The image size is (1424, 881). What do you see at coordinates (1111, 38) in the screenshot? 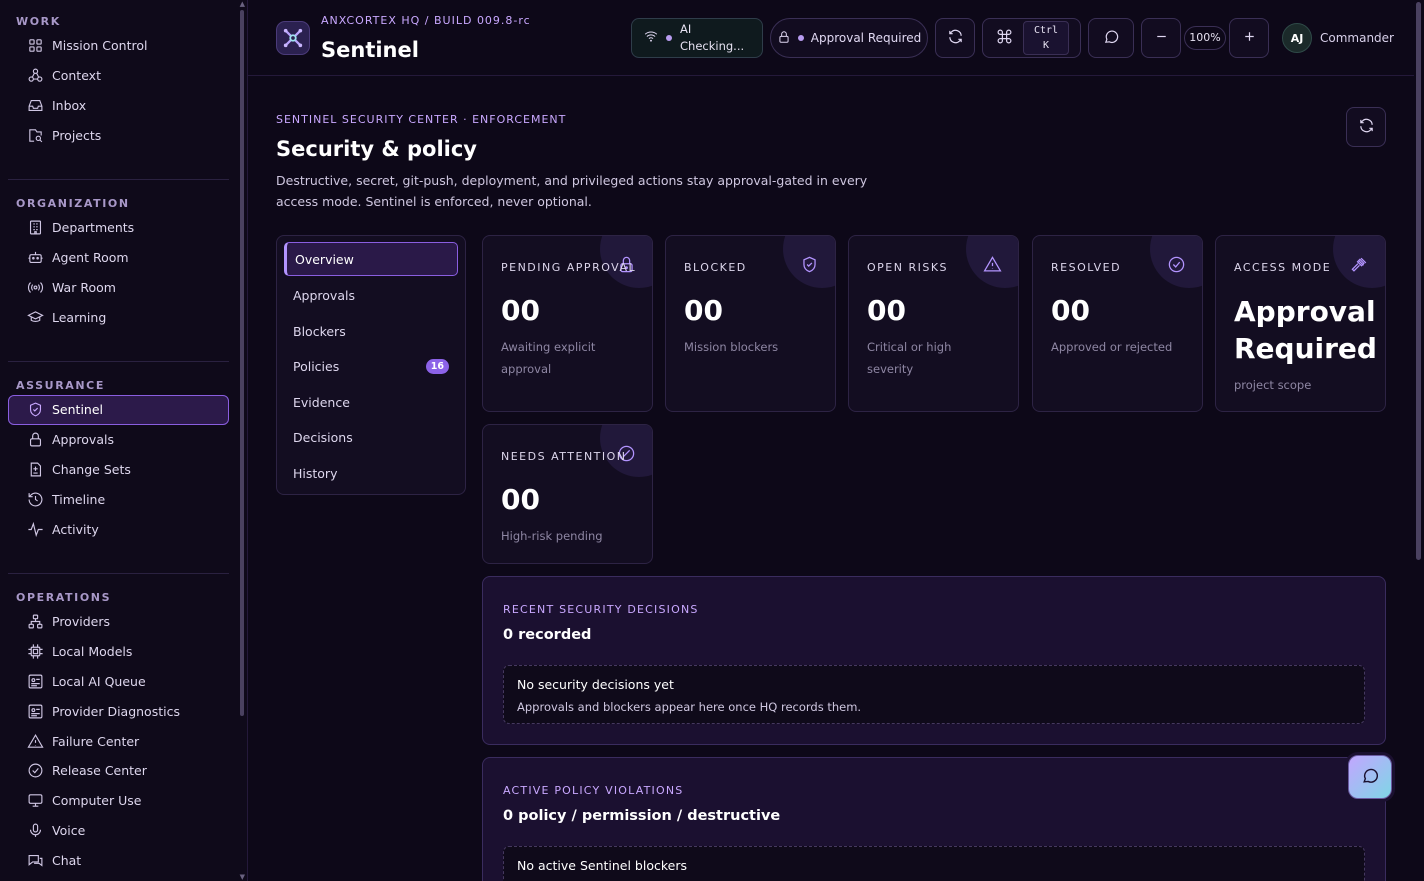
I see `messages-button` at bounding box center [1111, 38].